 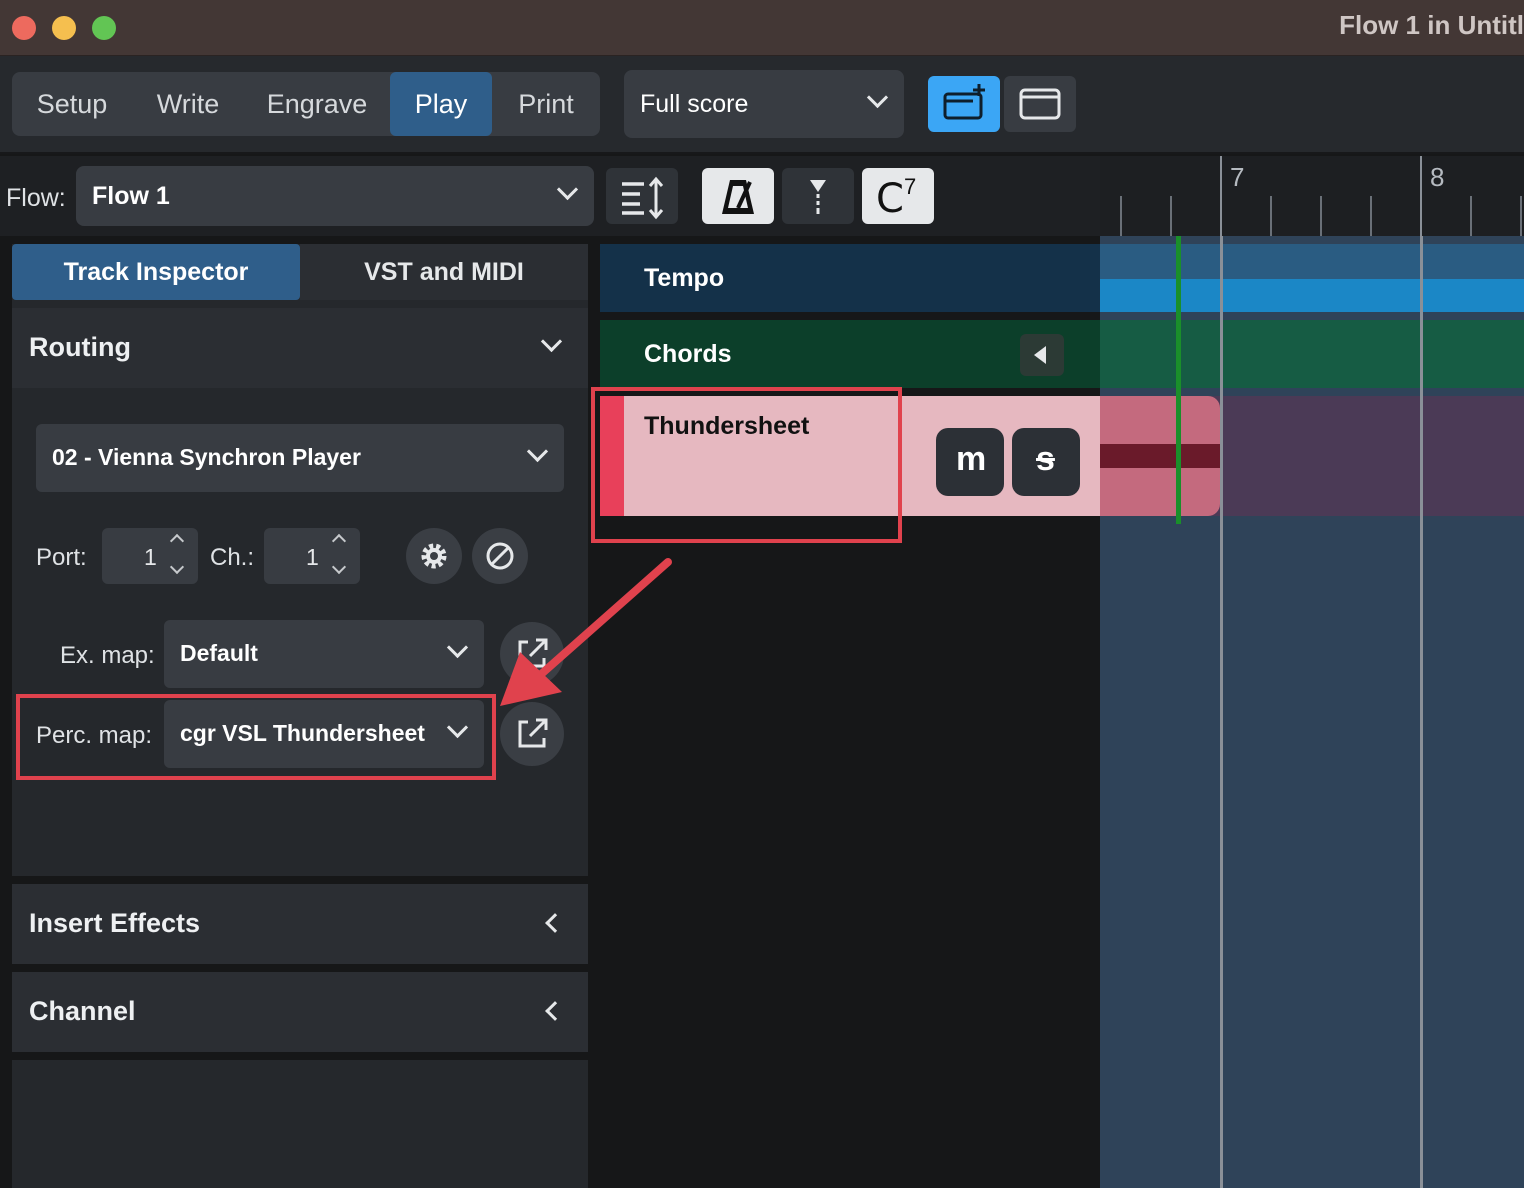 What do you see at coordinates (1045, 459) in the screenshot?
I see `solo-label: s` at bounding box center [1045, 459].